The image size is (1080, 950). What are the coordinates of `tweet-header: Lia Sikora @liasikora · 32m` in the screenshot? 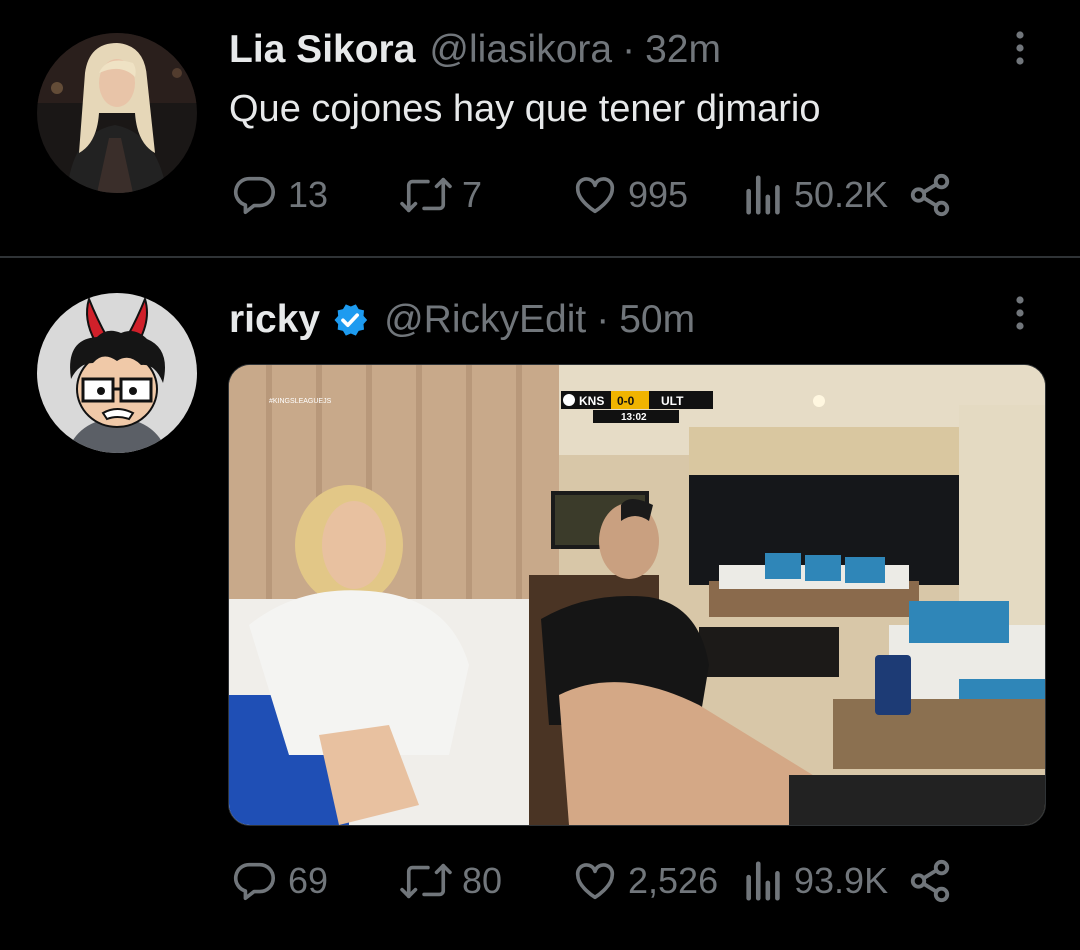 It's located at (475, 50).